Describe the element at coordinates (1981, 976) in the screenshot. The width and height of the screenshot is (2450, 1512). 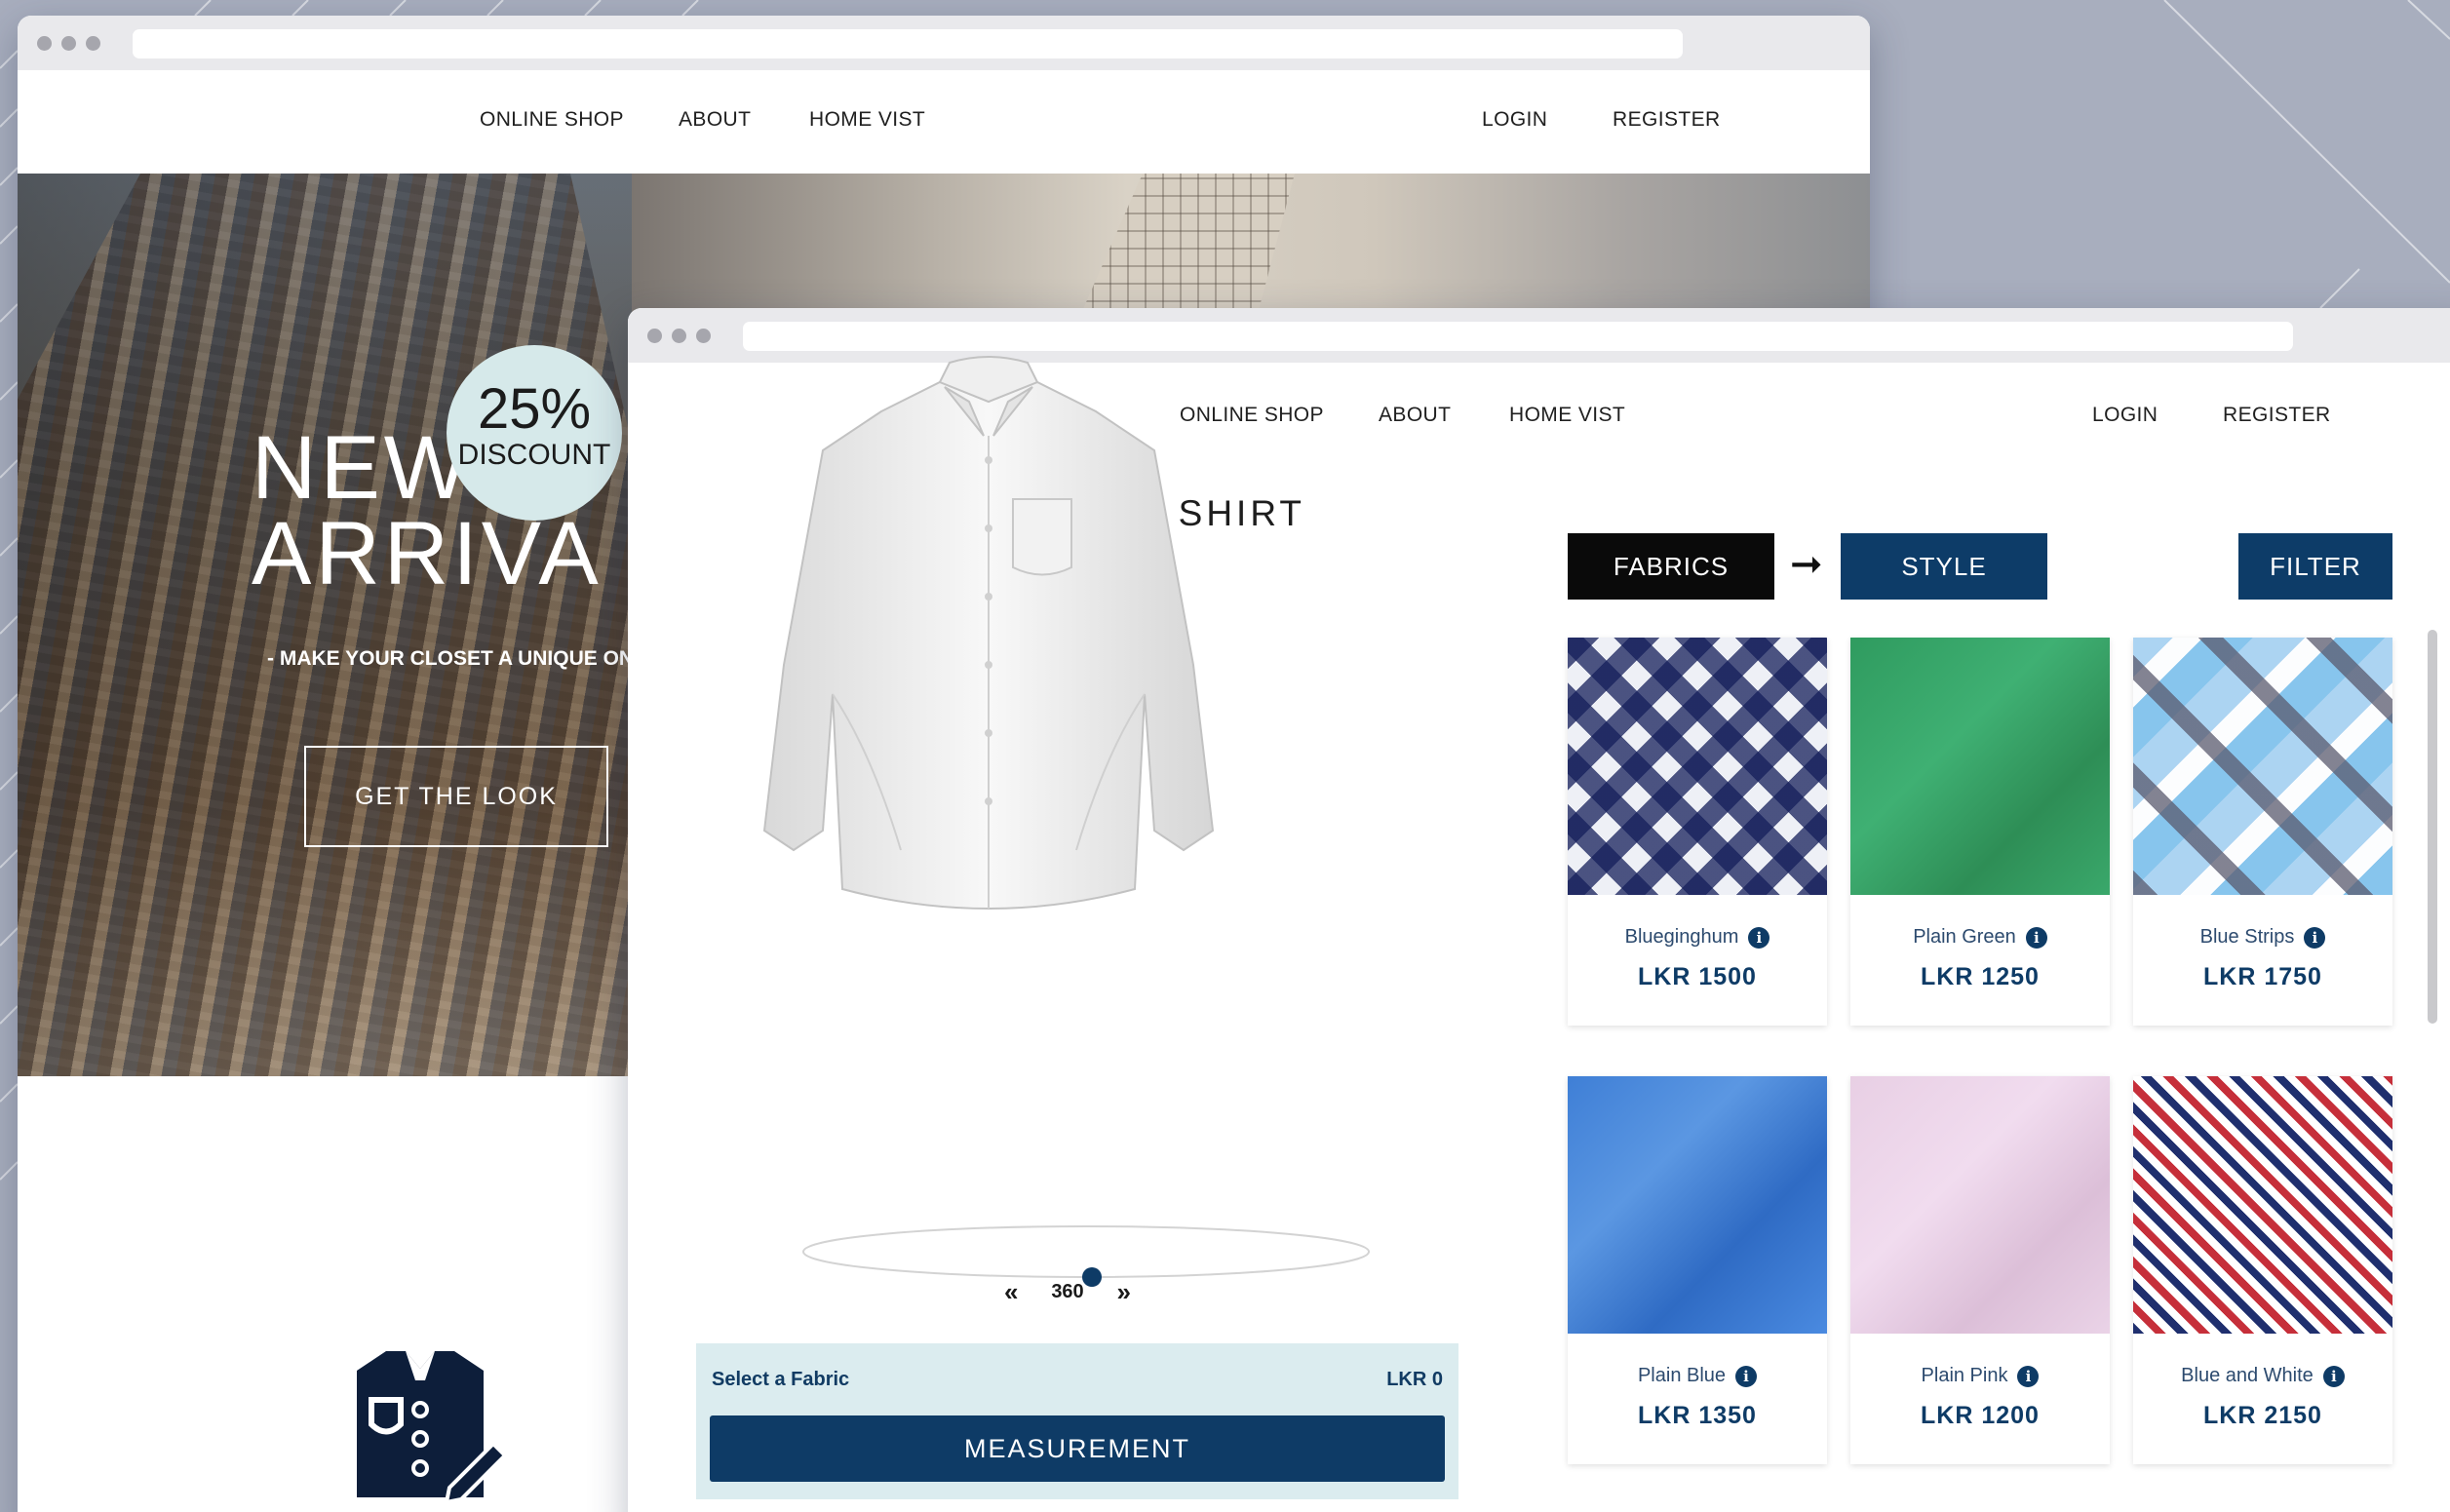
I see `fabric-price: LKR 1250` at that location.